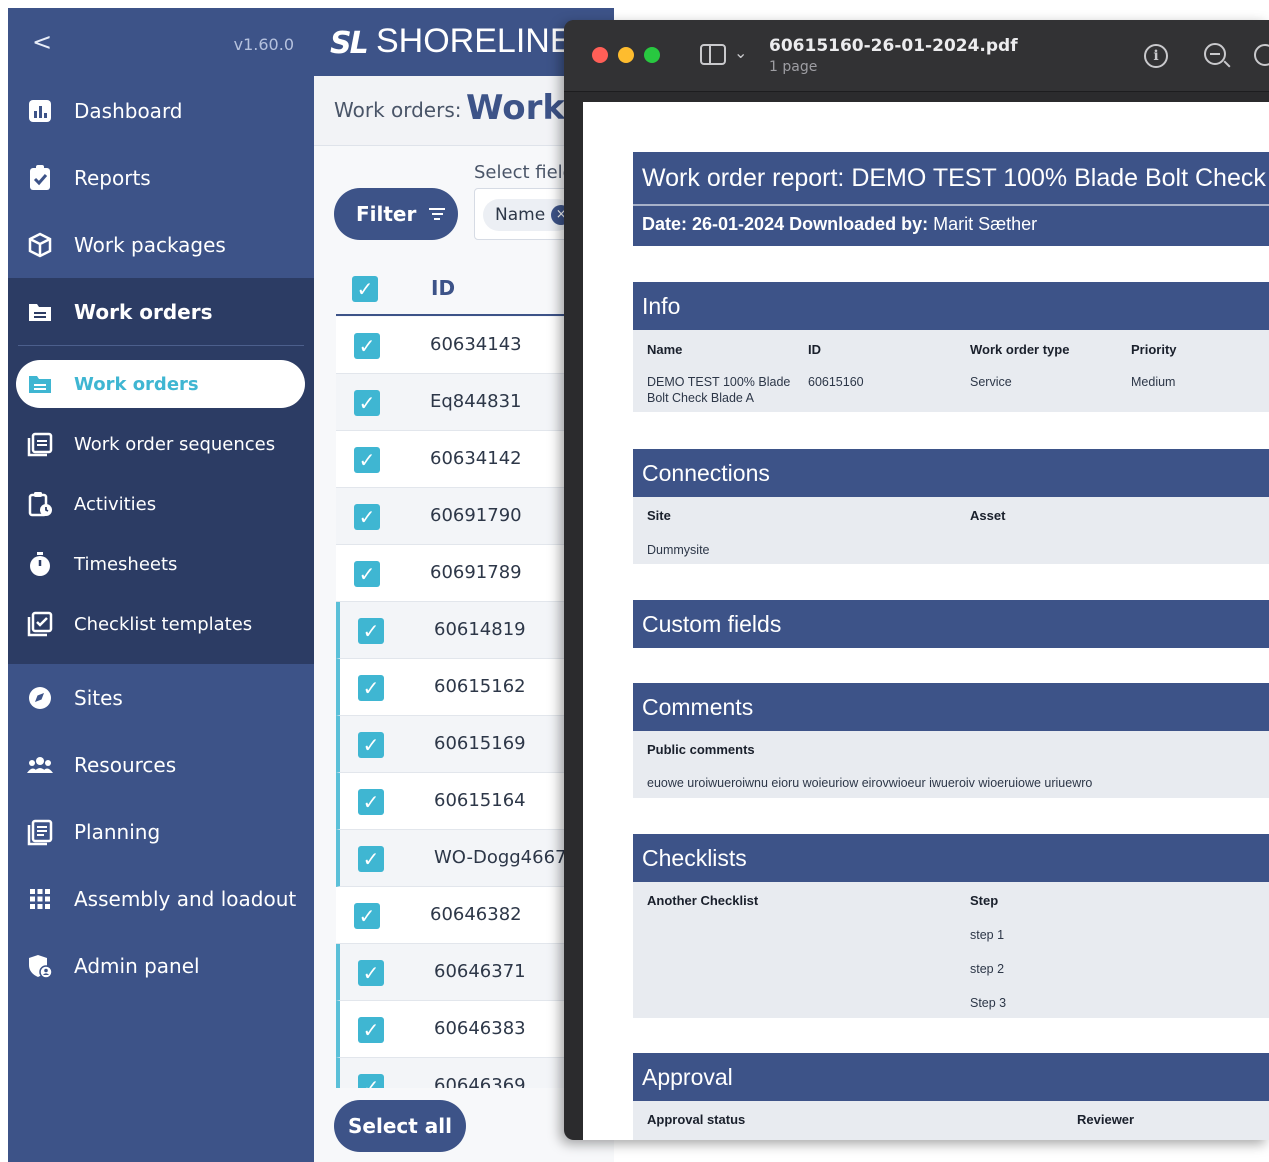 This screenshot has width=1269, height=1162. I want to click on section-heading: Approval, so click(687, 1077).